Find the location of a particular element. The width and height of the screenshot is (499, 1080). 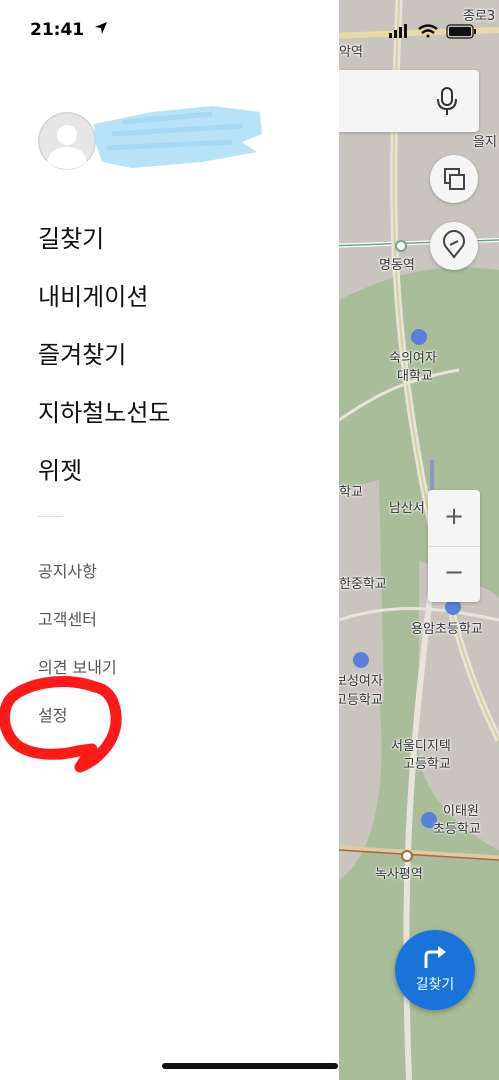

map-label: 남산서 is located at coordinates (407, 508).